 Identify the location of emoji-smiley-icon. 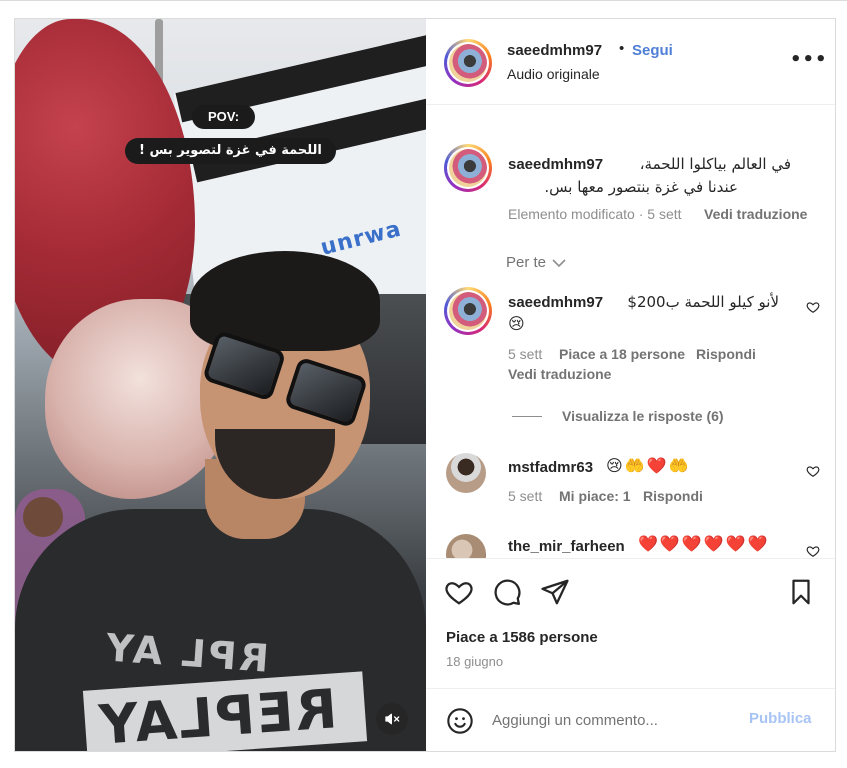
(460, 721).